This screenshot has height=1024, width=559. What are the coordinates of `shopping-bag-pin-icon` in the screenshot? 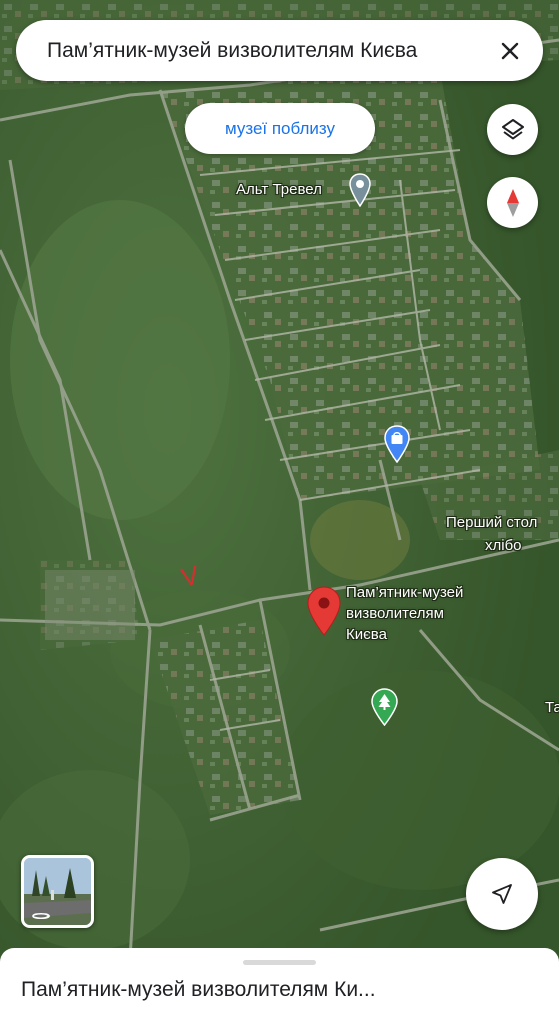 It's located at (397, 446).